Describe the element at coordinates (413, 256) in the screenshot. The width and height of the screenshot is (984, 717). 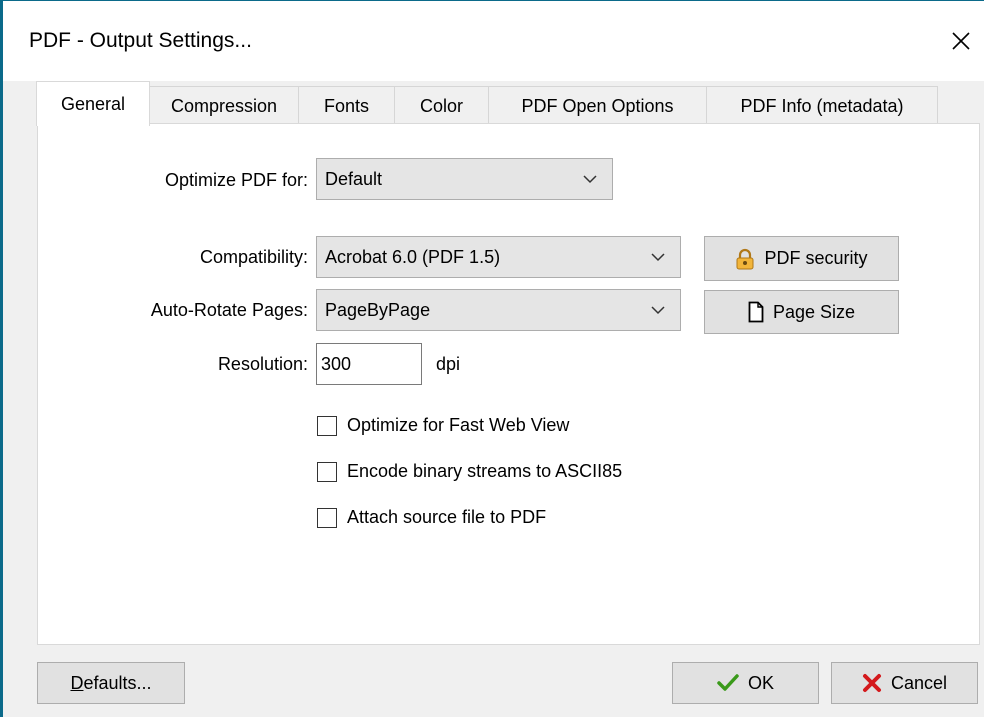
I see `compatibility-value: Acrobat 6.0 (PDF 1.5)` at that location.